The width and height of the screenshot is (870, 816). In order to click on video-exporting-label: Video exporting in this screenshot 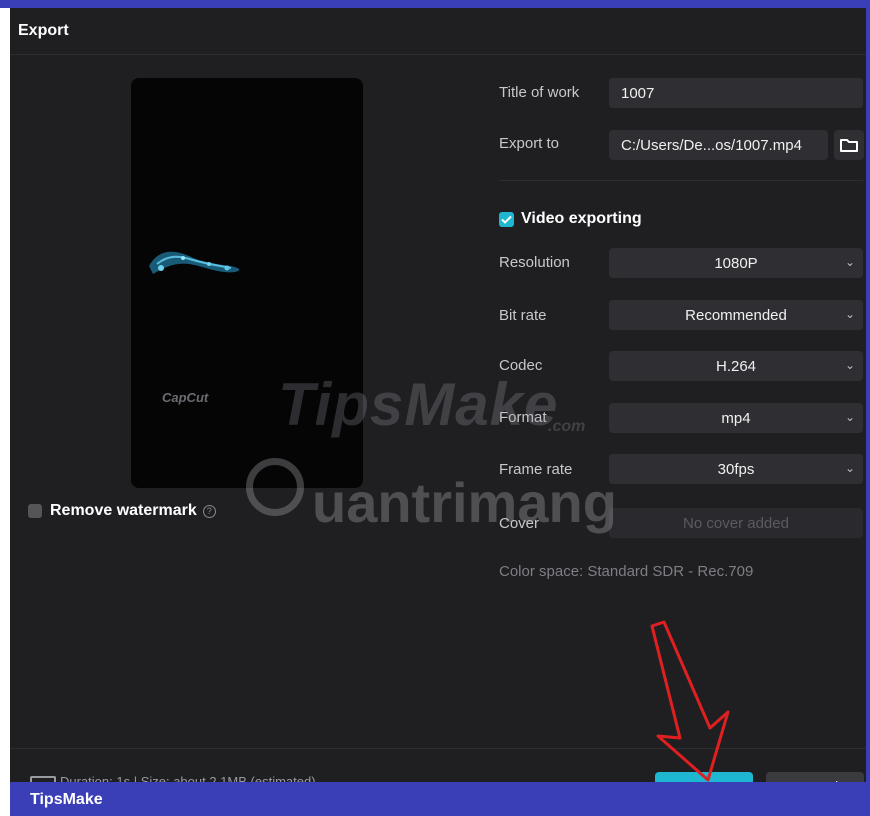, I will do `click(581, 218)`.